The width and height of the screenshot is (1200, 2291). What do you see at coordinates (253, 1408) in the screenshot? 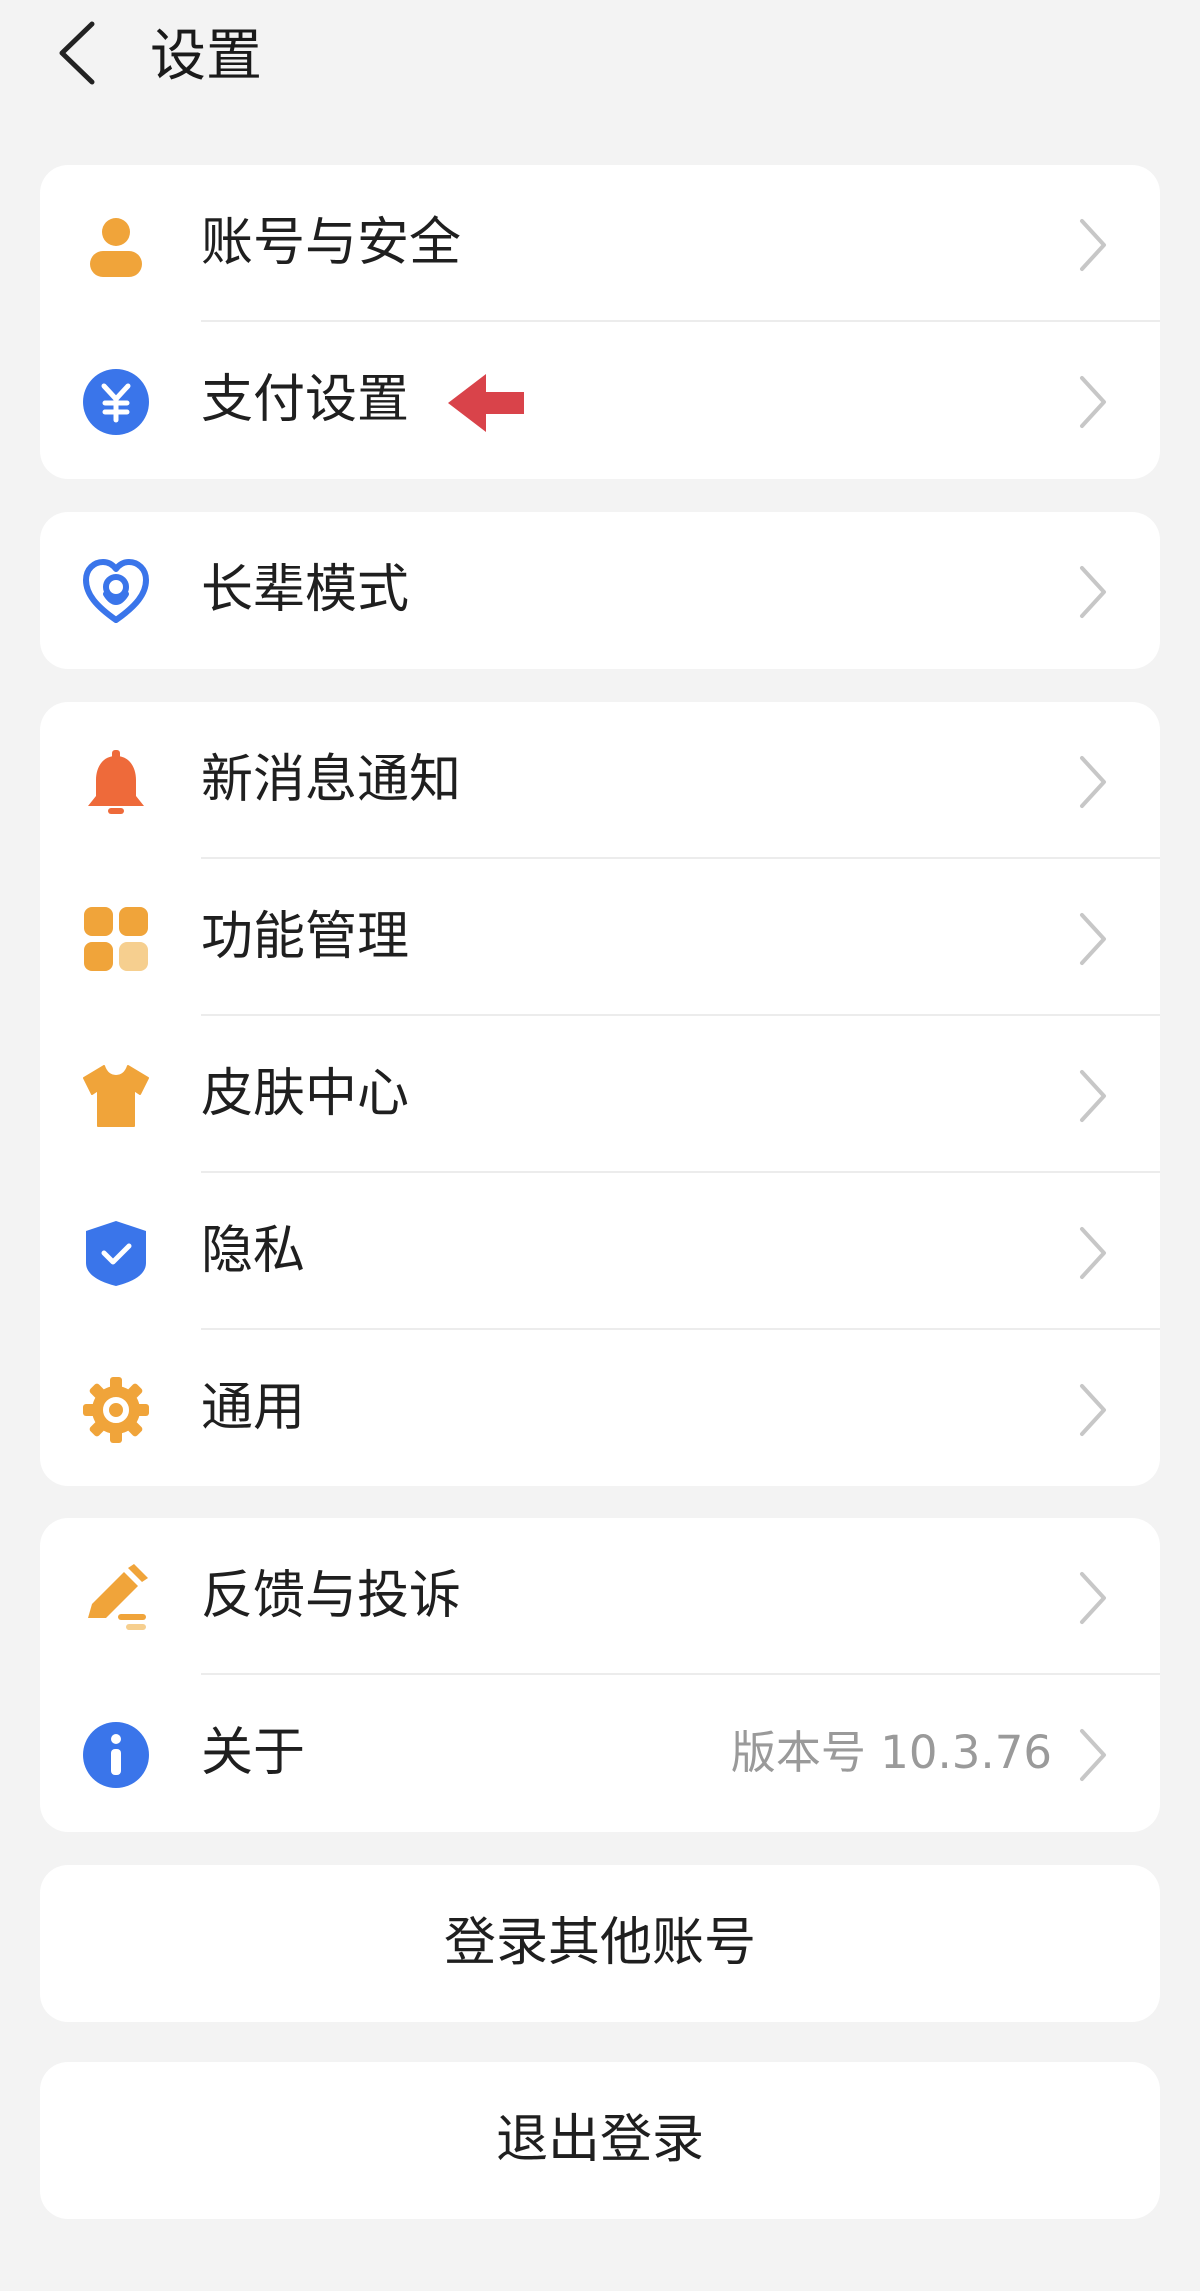
I see `menu-item-label: 通用` at bounding box center [253, 1408].